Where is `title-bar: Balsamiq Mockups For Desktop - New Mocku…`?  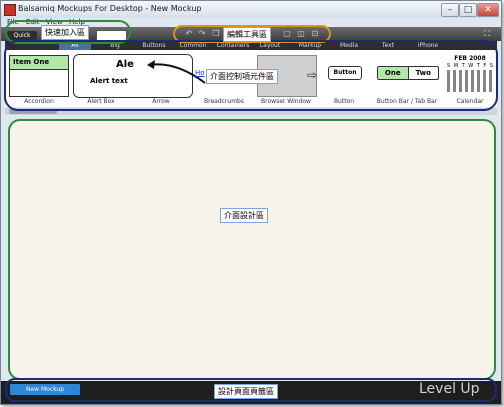 title-bar: Balsamiq Mockups For Desktop - New Mocku… is located at coordinates (251, 9).